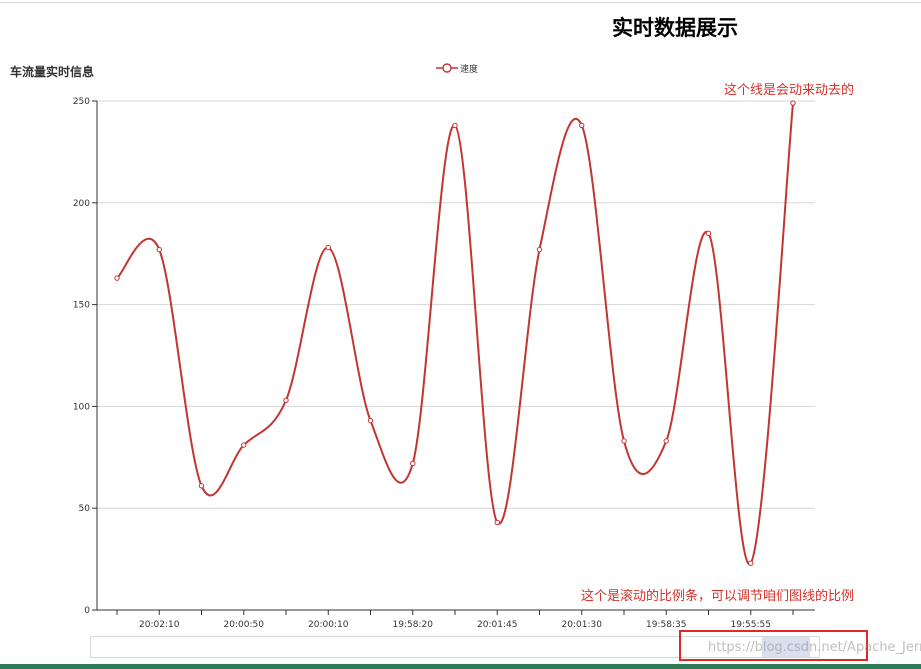 Image resolution: width=921 pixels, height=669 pixels. What do you see at coordinates (751, 625) in the screenshot?
I see `x-tick-label: 19:55:55` at bounding box center [751, 625].